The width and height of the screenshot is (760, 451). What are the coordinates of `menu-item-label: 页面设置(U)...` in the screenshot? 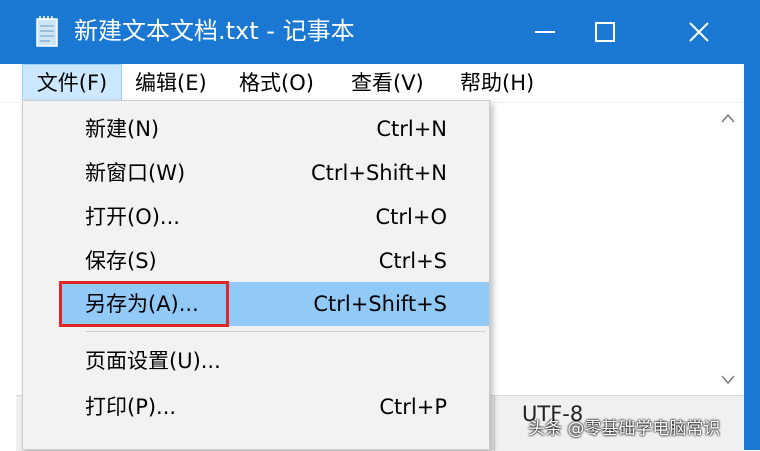 It's located at (153, 361).